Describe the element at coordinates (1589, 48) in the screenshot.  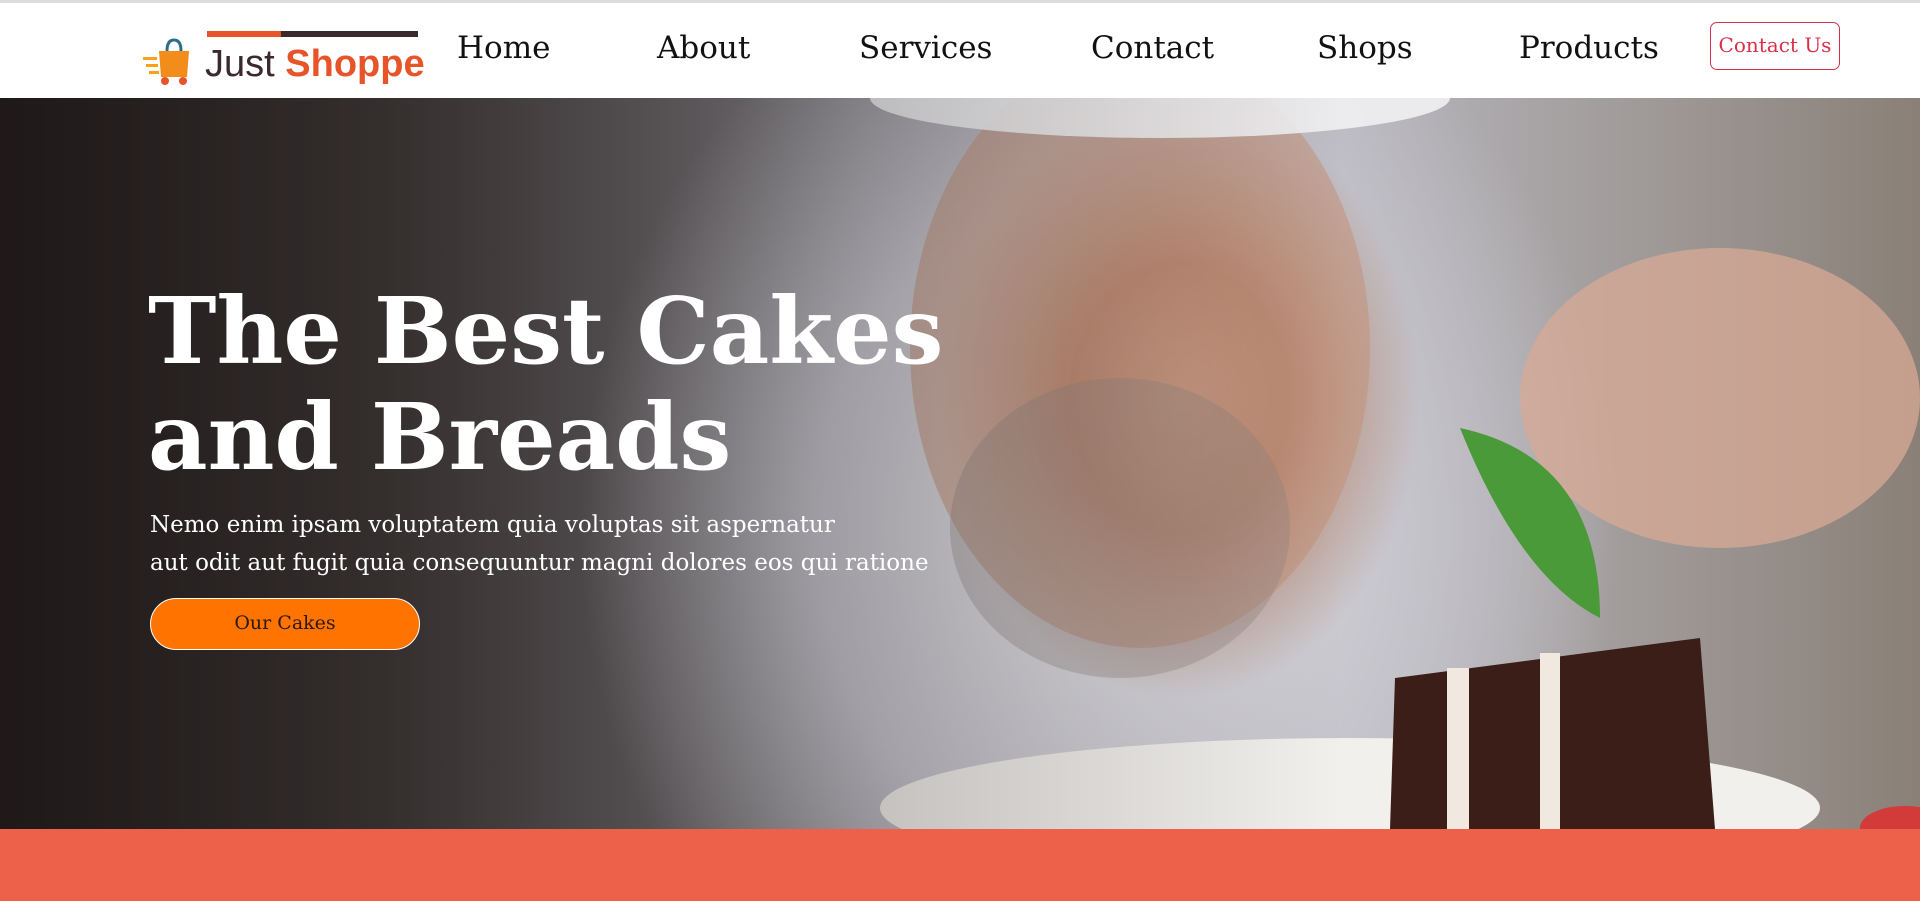
I see `nav-products: Products` at that location.